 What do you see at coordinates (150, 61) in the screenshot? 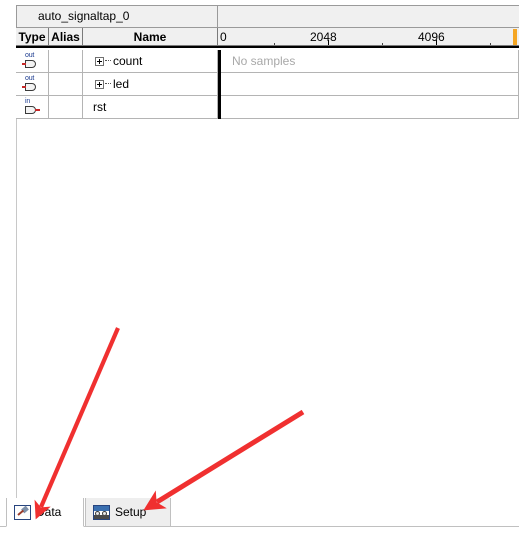
I see `row-name-cell: count` at bounding box center [150, 61].